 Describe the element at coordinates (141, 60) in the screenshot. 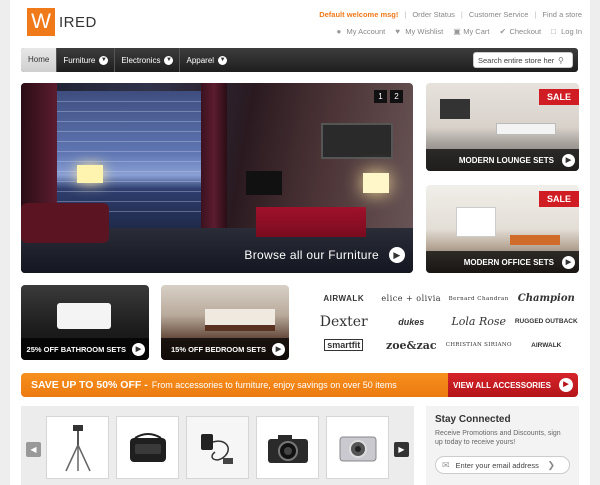

I see `nav-electronics-label: Electronics` at that location.